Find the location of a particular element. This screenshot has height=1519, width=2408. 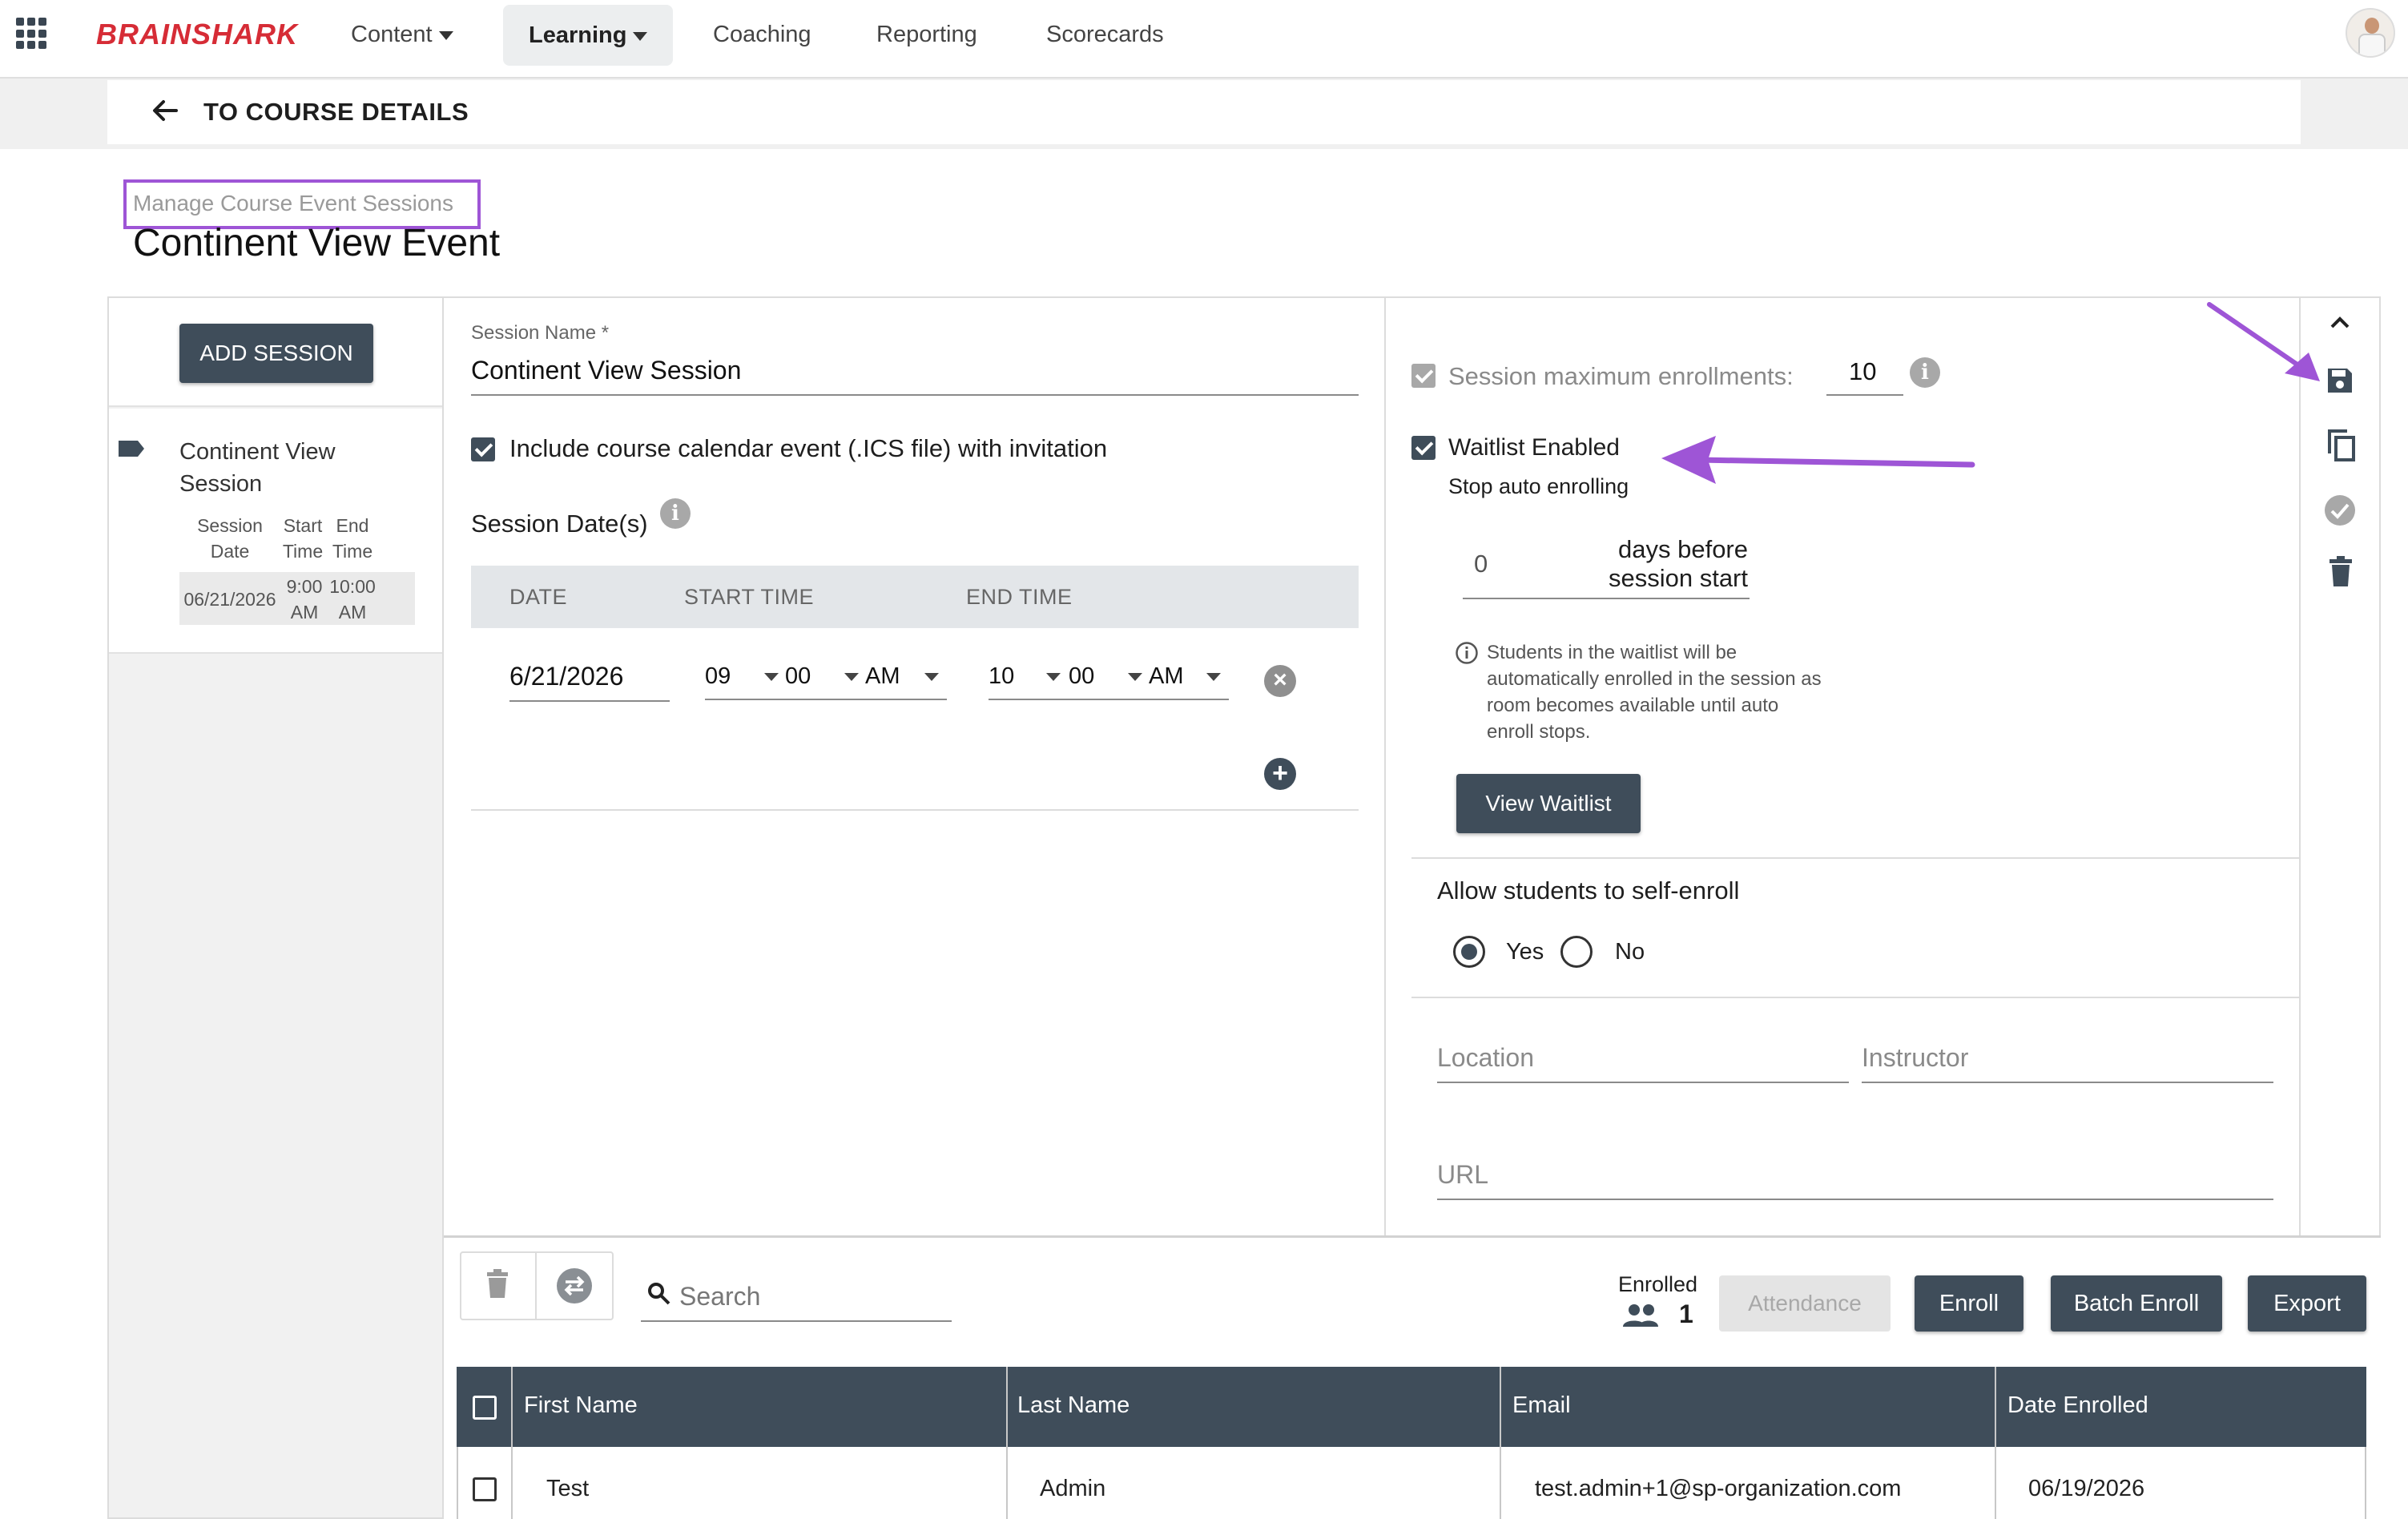

page-title: Continent View Event is located at coordinates (317, 243).